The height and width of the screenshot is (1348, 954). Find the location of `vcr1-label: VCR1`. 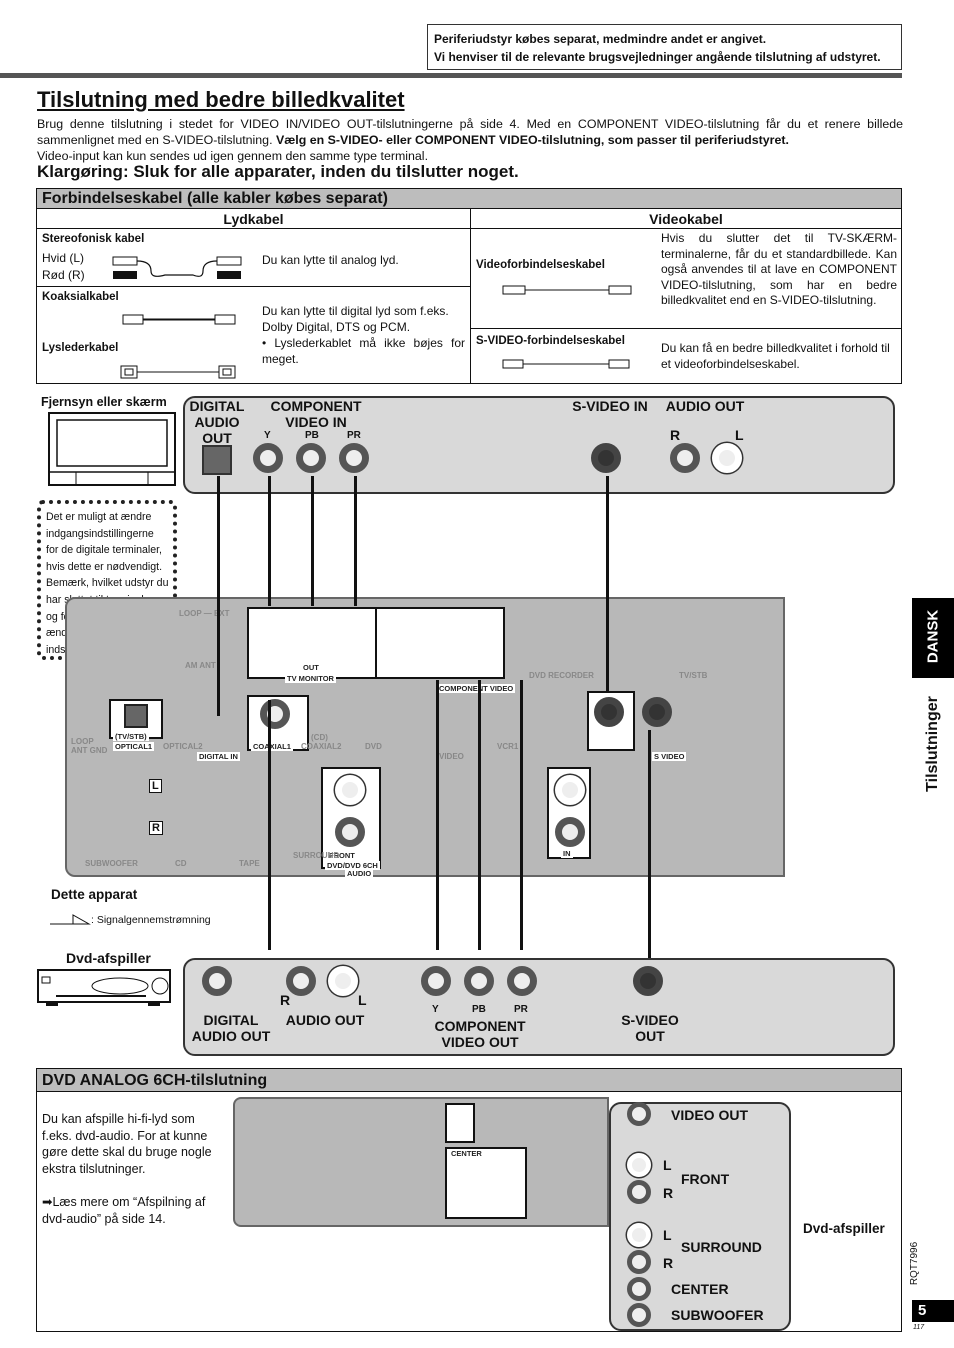

vcr1-label: VCR1 is located at coordinates (508, 746).